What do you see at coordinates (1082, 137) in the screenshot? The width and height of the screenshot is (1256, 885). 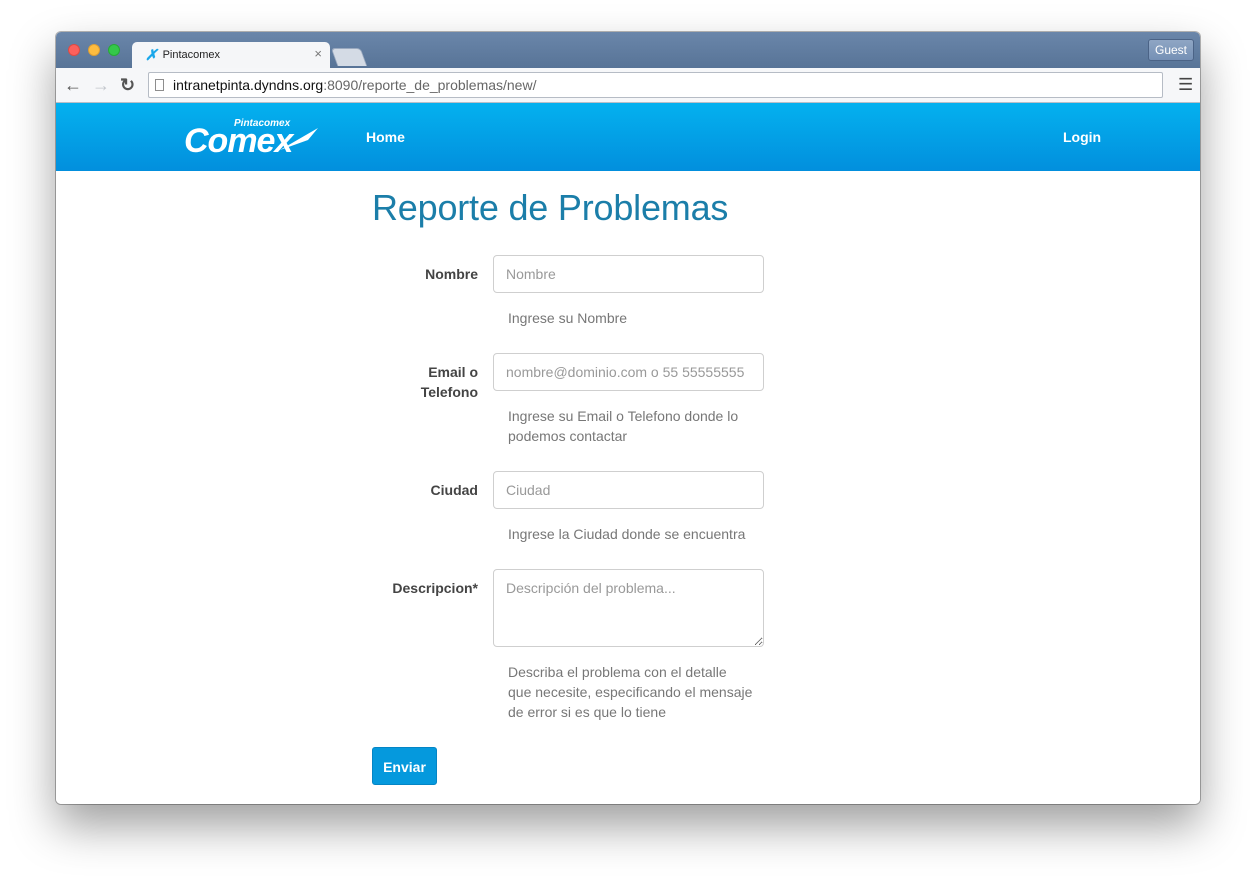 I see `nav-login-link: Login` at bounding box center [1082, 137].